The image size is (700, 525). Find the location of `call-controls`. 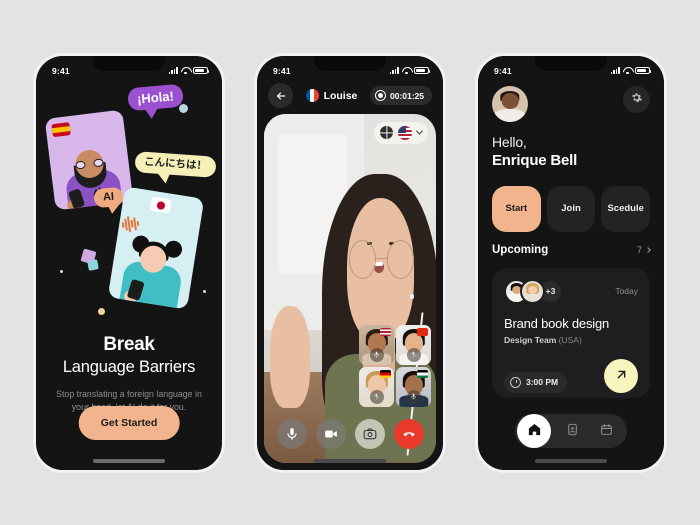

call-controls is located at coordinates (350, 433).